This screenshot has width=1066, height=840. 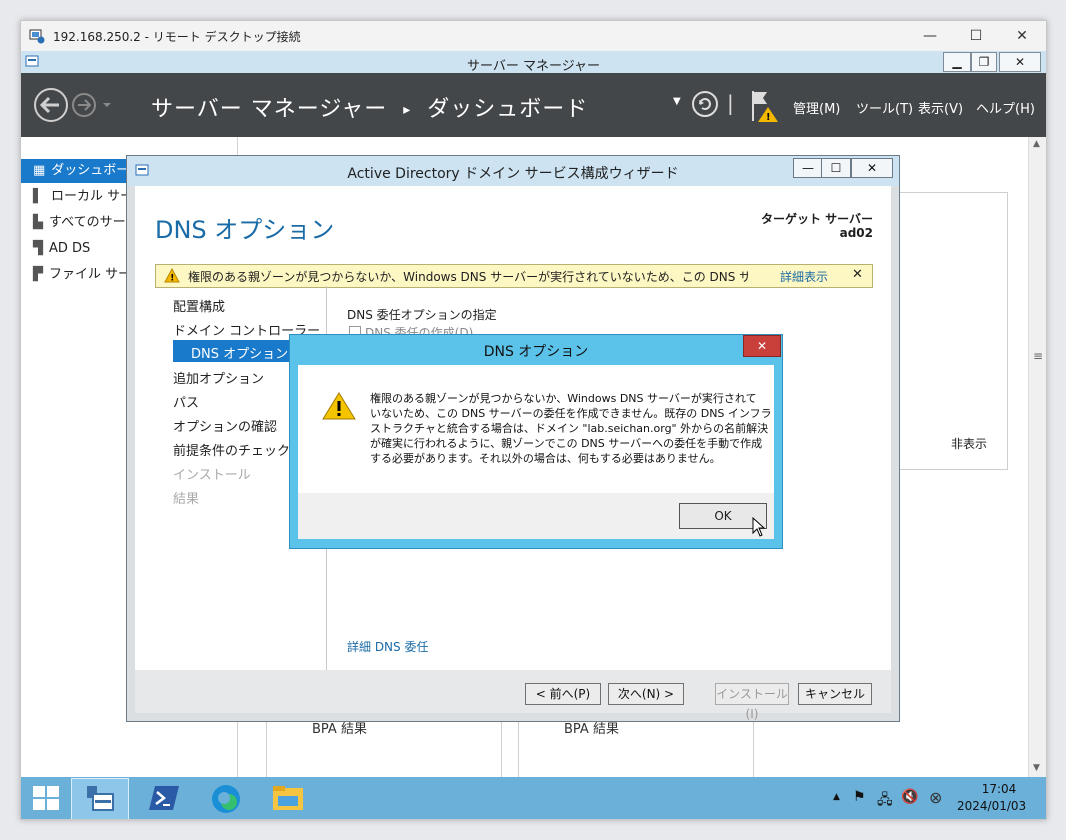 I want to click on scroll-up-icon: ▲, so click(x=1036, y=144).